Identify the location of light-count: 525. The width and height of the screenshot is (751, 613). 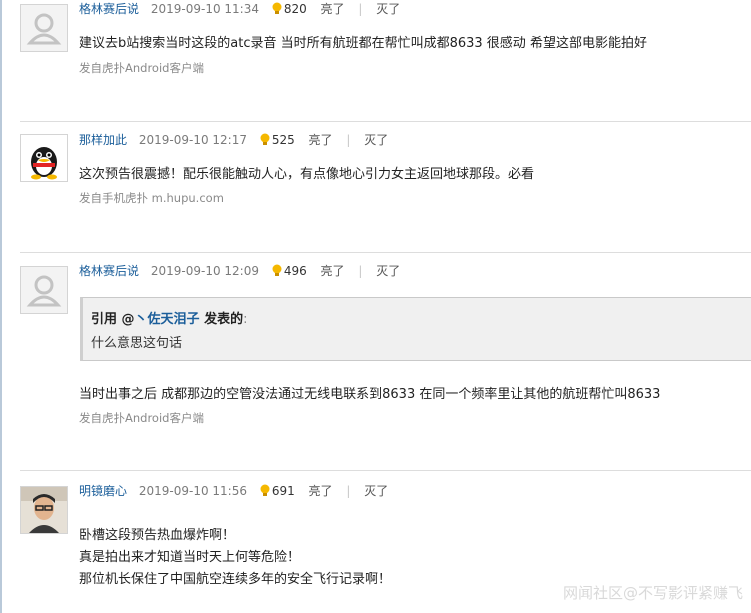
(283, 140).